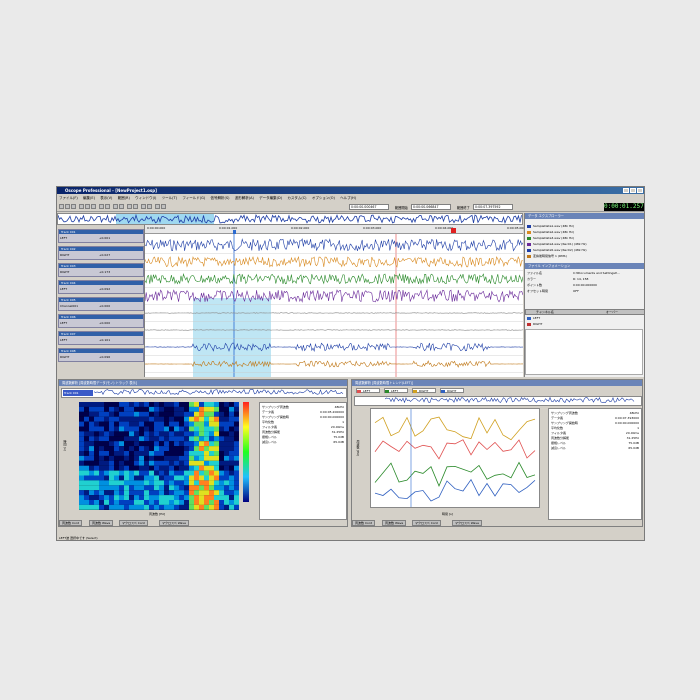 Image resolution: width=700 pixels, height=700 pixels. What do you see at coordinates (145, 198) in the screenshot?
I see `menu-window: ウィンドウ(I)` at bounding box center [145, 198].